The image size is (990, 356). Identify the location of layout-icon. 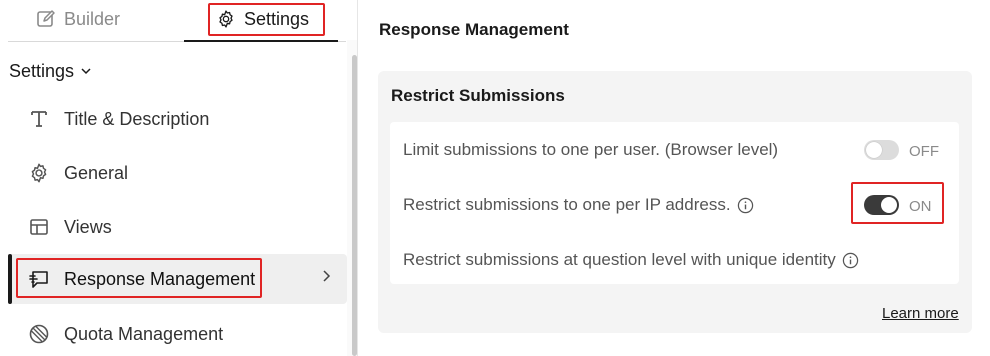
(39, 227).